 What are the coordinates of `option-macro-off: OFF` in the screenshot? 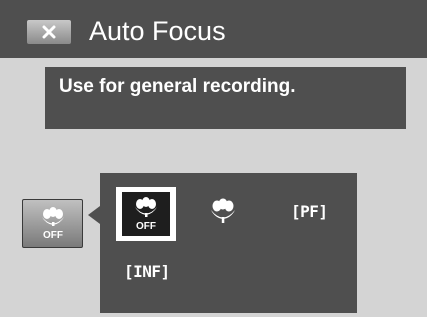 It's located at (146, 214).